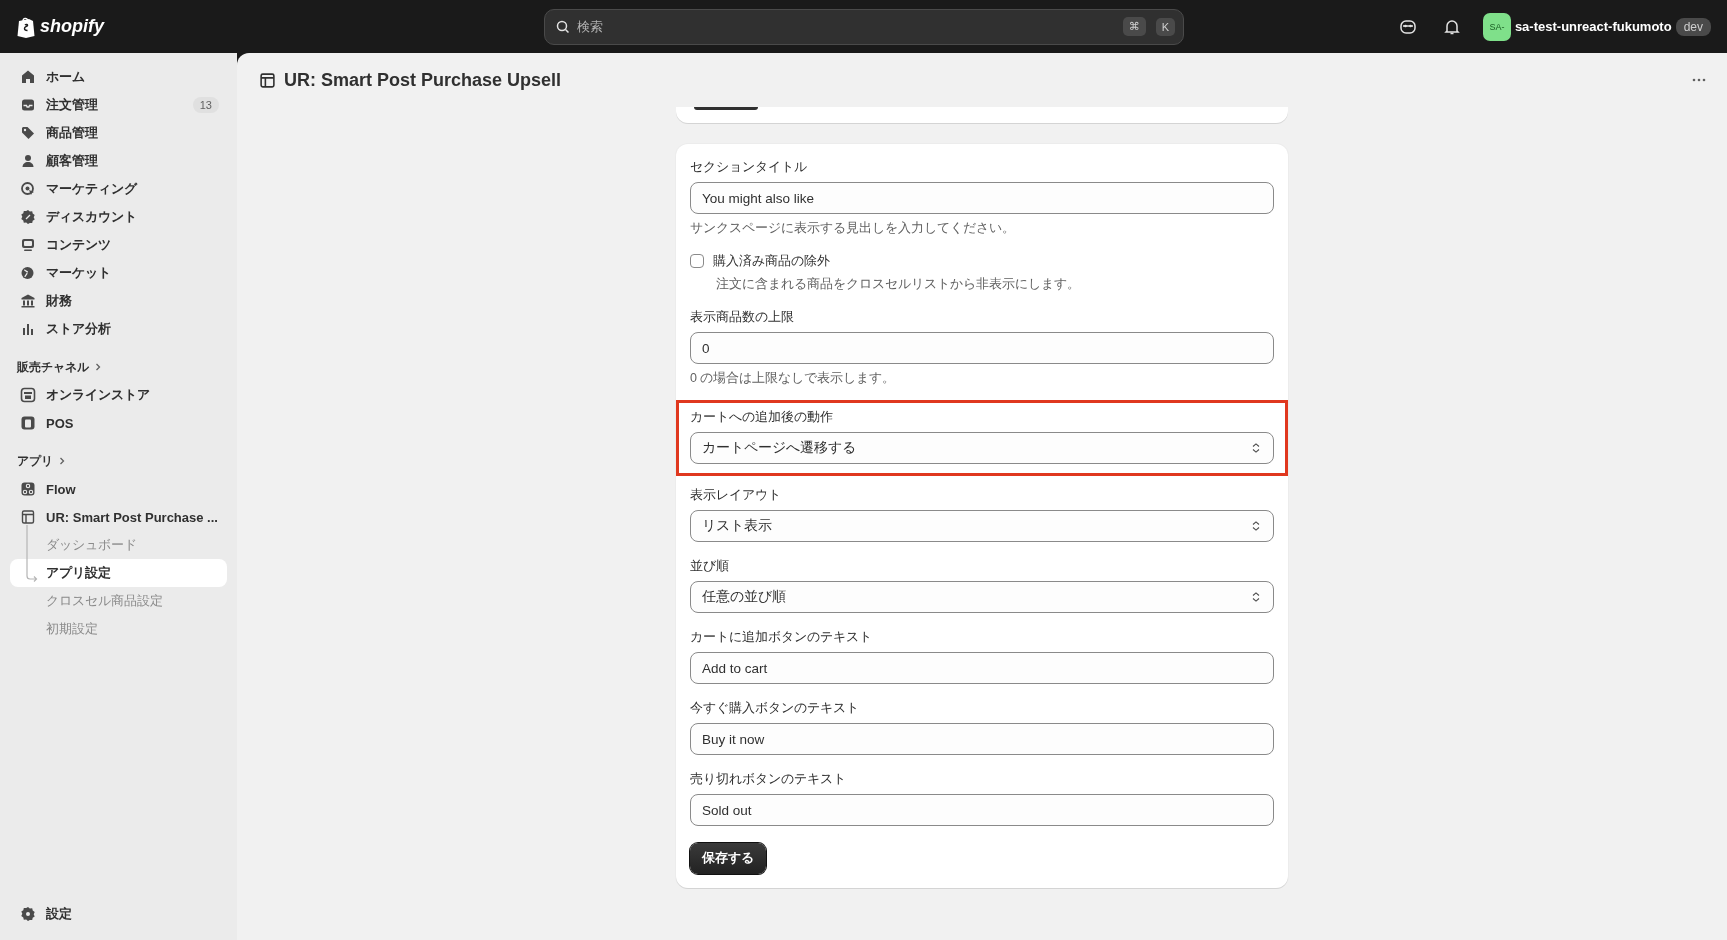  I want to click on field-label: 今すぐ購入ボタンのテキスト, so click(775, 708).